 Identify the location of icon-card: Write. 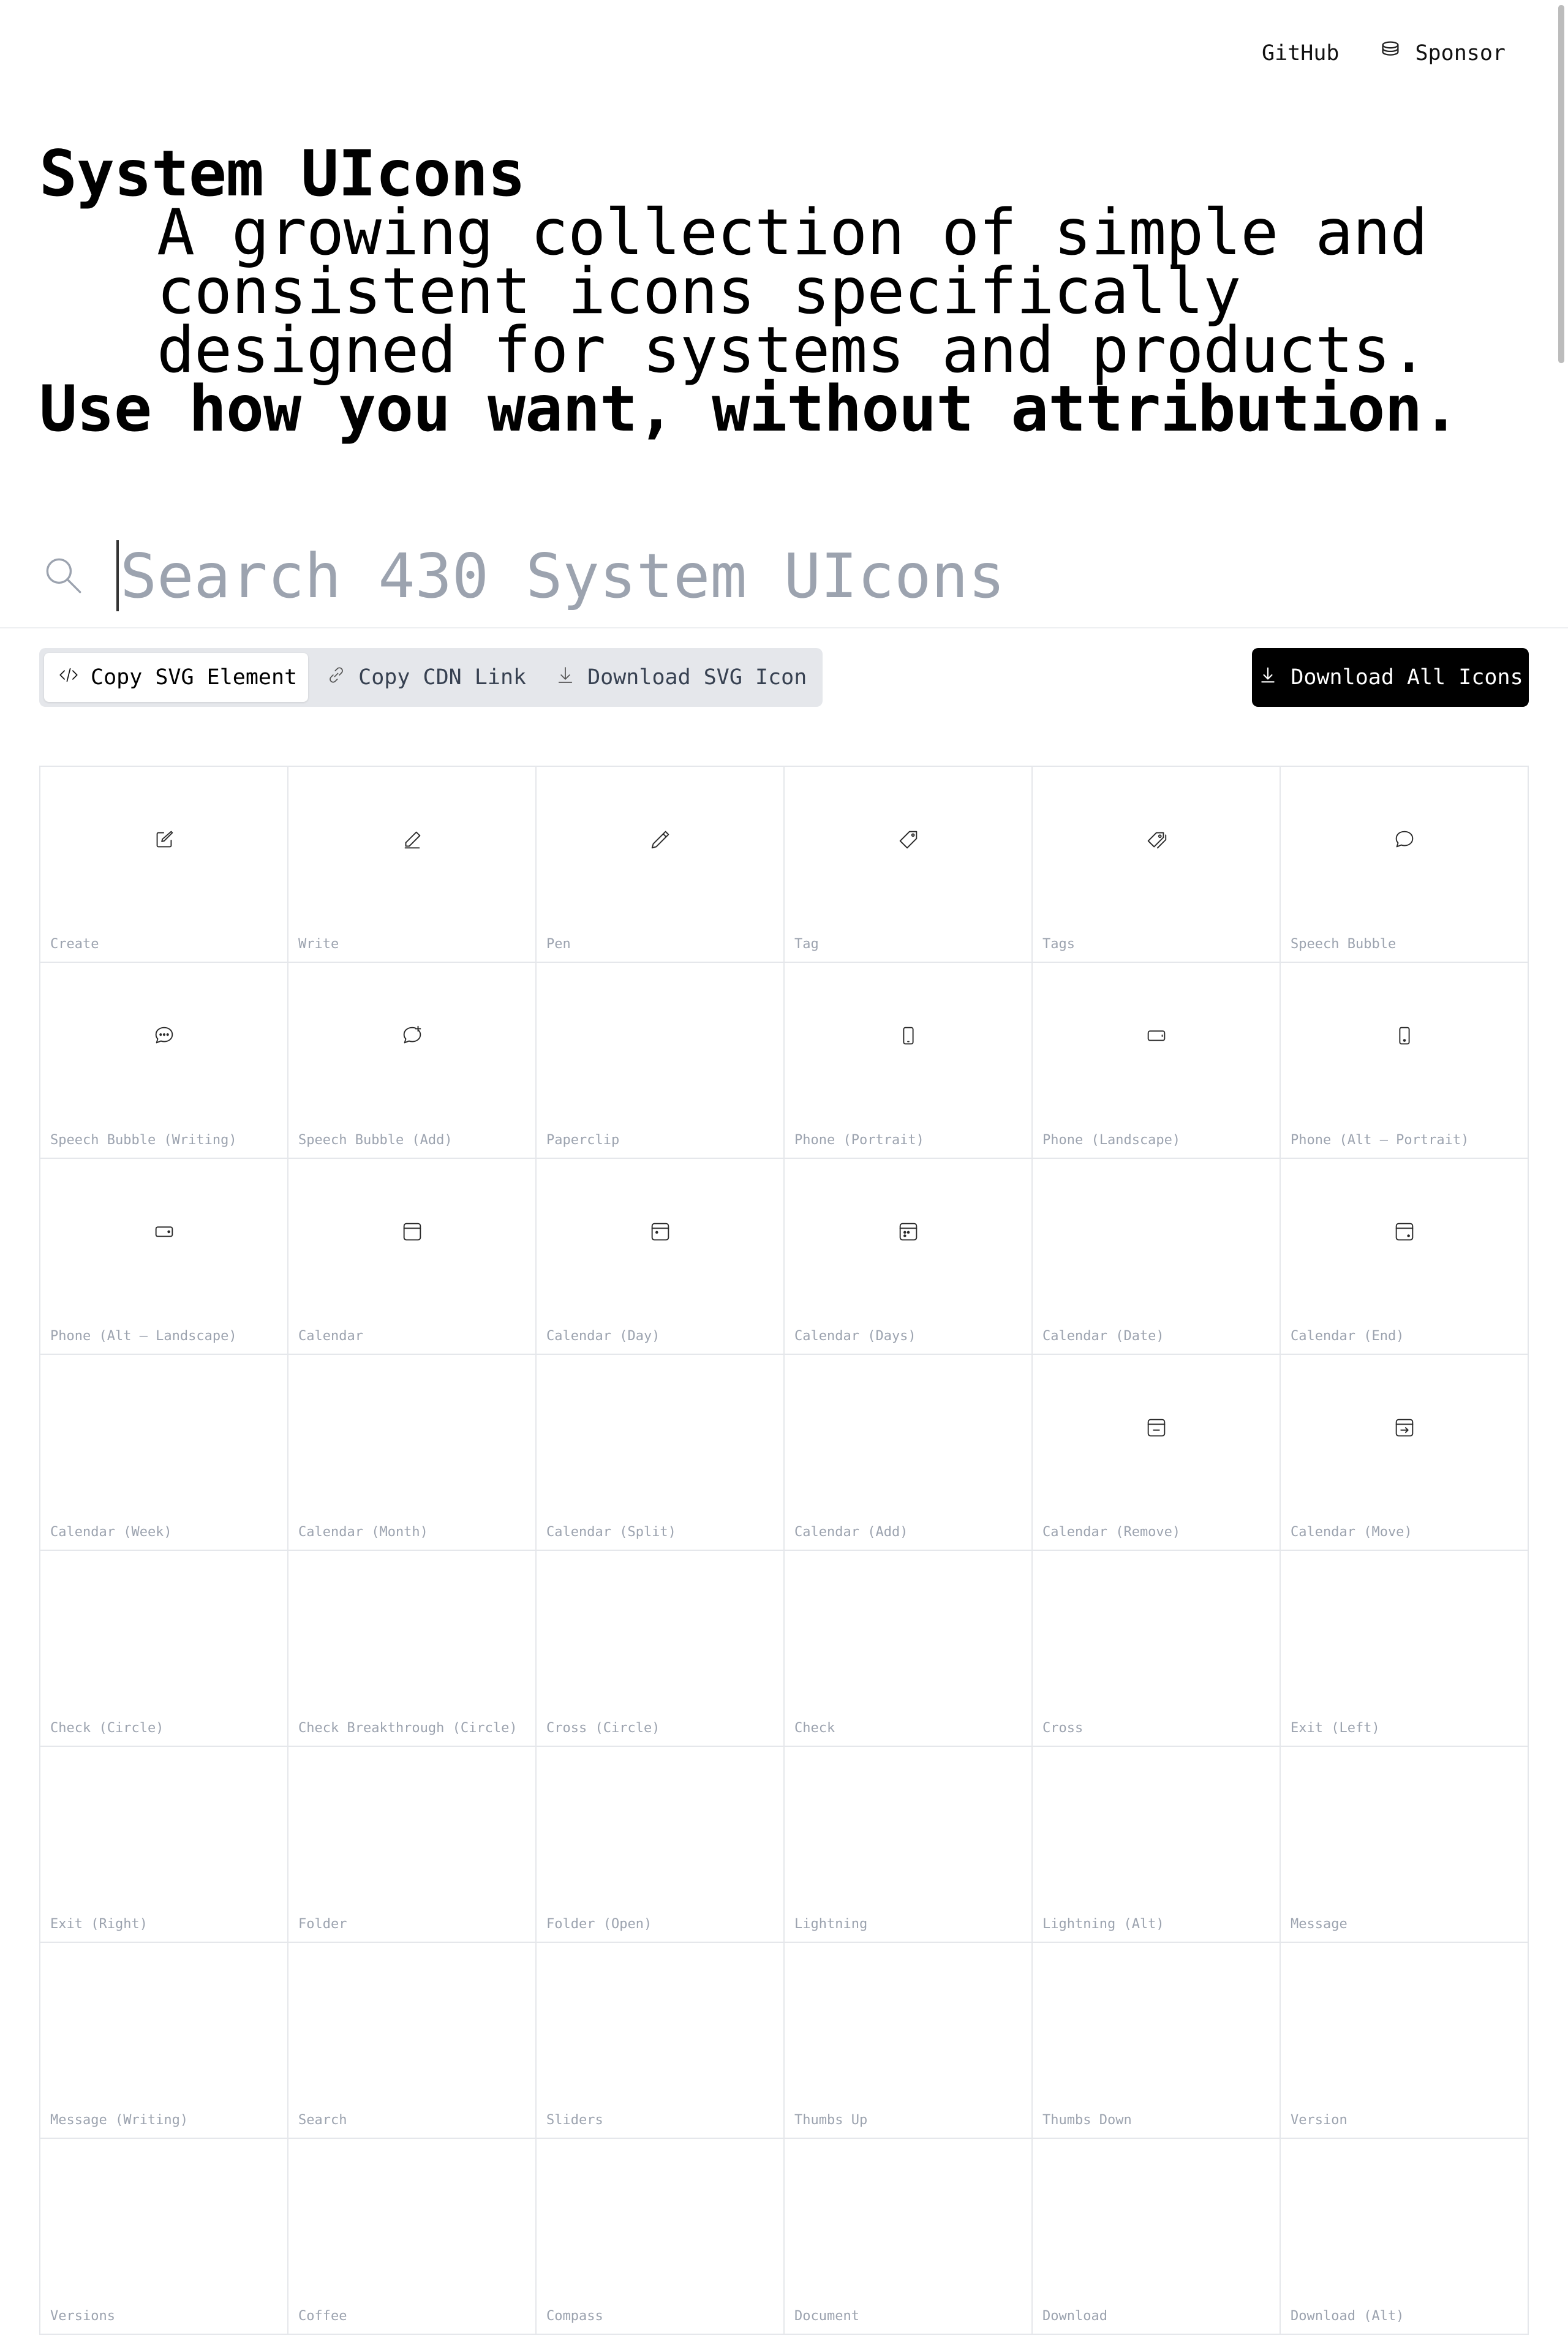
(413, 865).